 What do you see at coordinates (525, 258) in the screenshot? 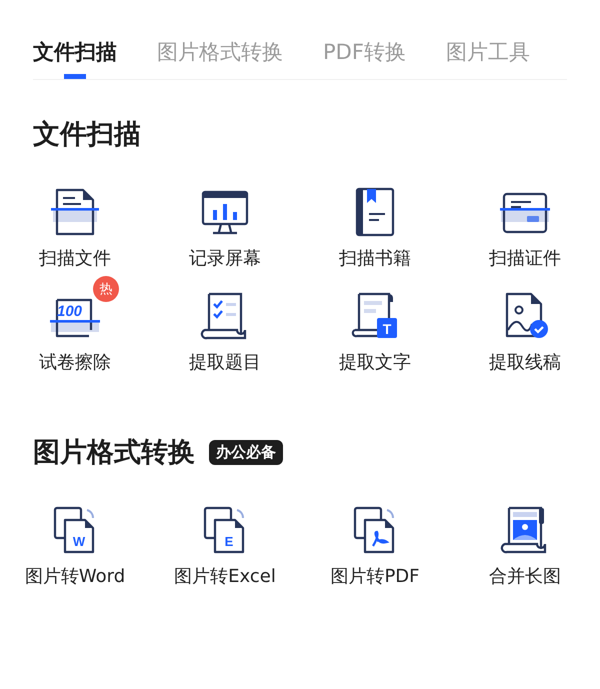
I see `tool-label: 扫描证件` at bounding box center [525, 258].